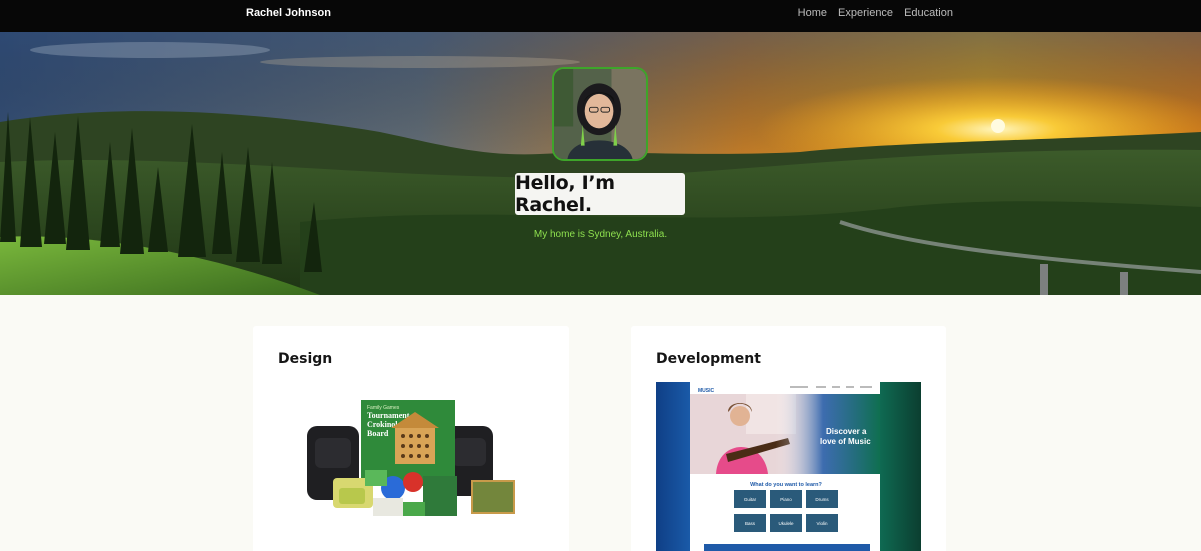  Describe the element at coordinates (600, 234) in the screenshot. I see `hero-location-text: My home is Sydney, Australia.` at that location.